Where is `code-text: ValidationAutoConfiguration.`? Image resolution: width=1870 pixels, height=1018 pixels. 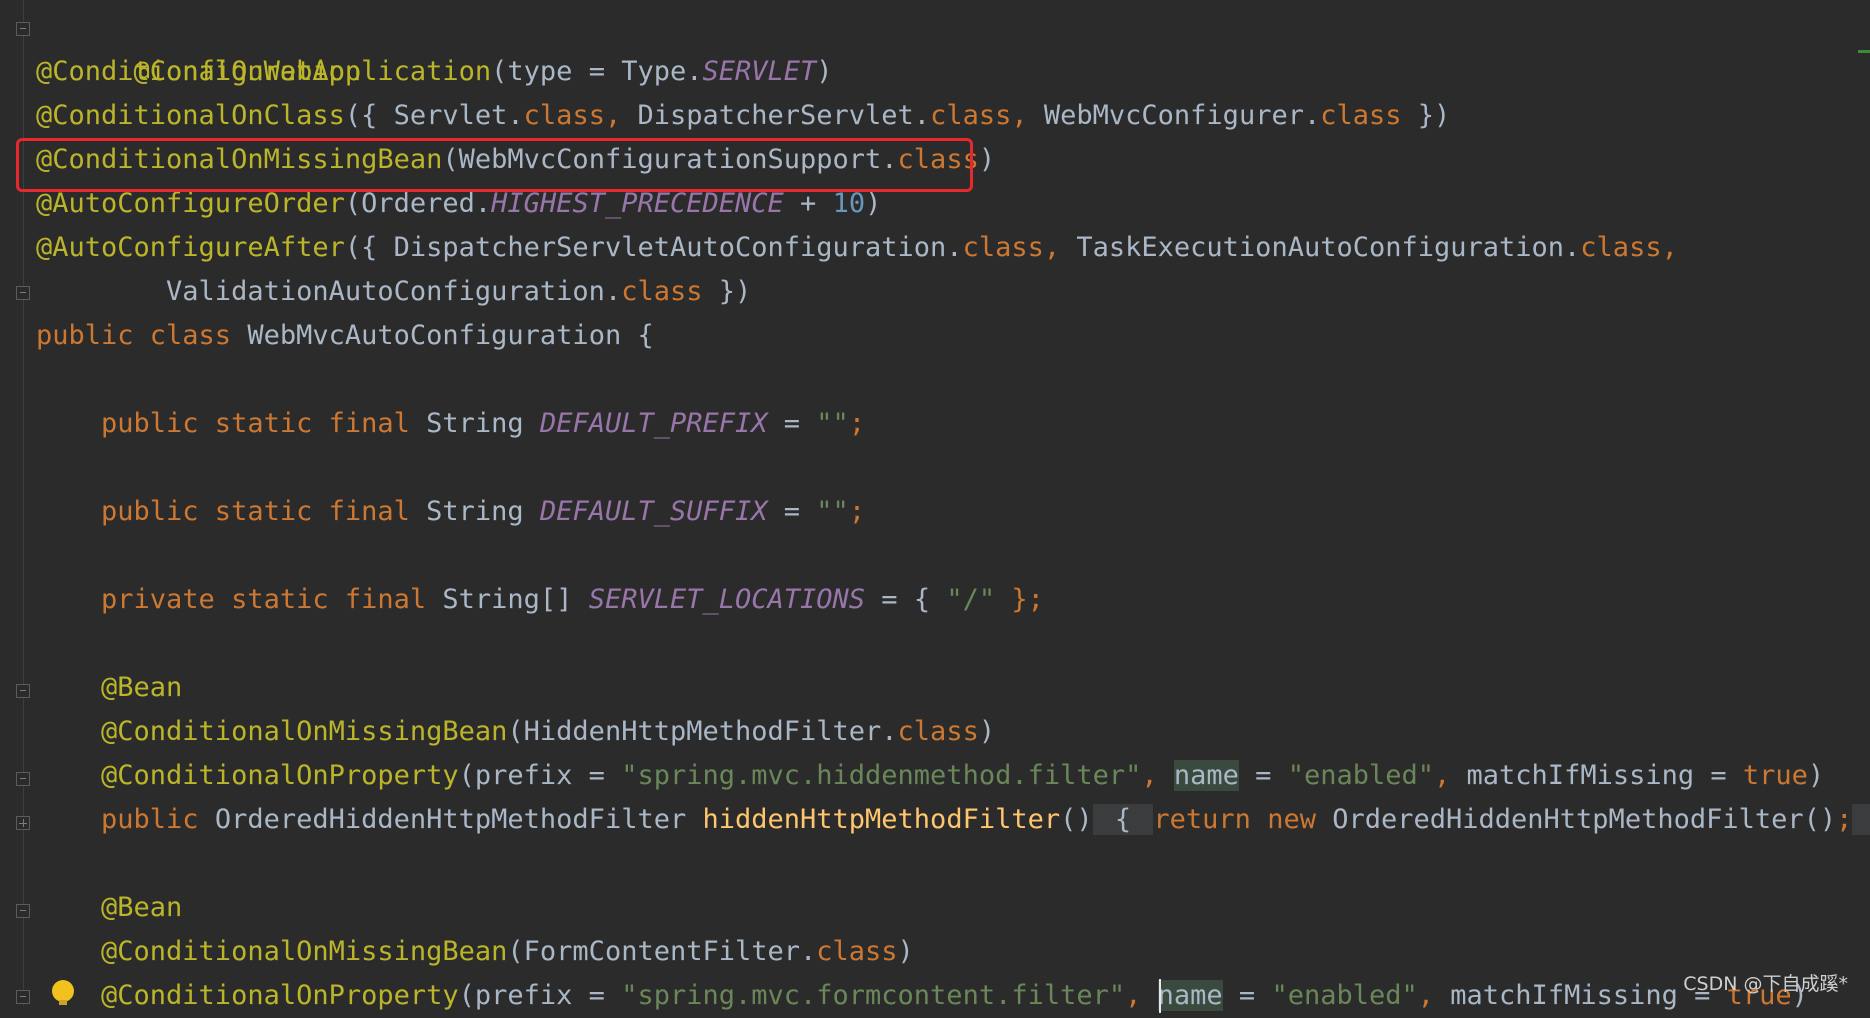 code-text: ValidationAutoConfiguration. is located at coordinates (329, 291).